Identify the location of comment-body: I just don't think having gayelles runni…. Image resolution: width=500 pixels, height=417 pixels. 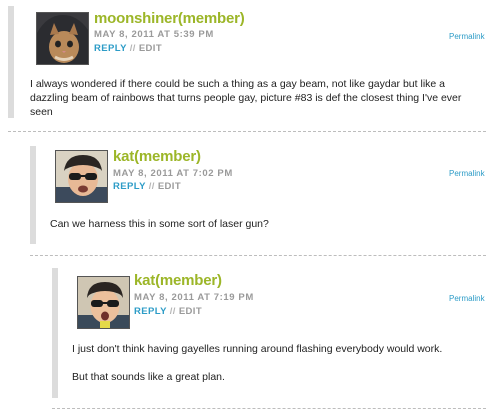
(272, 363).